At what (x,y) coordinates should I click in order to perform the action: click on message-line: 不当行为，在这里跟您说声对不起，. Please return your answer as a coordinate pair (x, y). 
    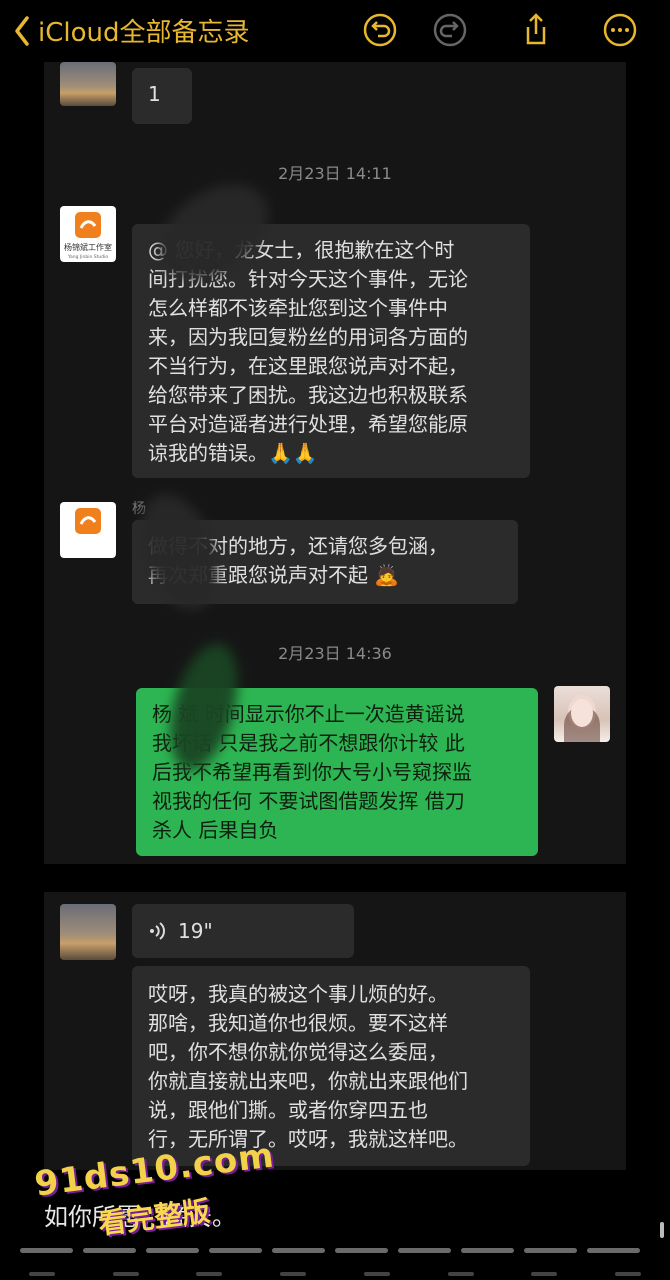
    Looking at the image, I should click on (308, 366).